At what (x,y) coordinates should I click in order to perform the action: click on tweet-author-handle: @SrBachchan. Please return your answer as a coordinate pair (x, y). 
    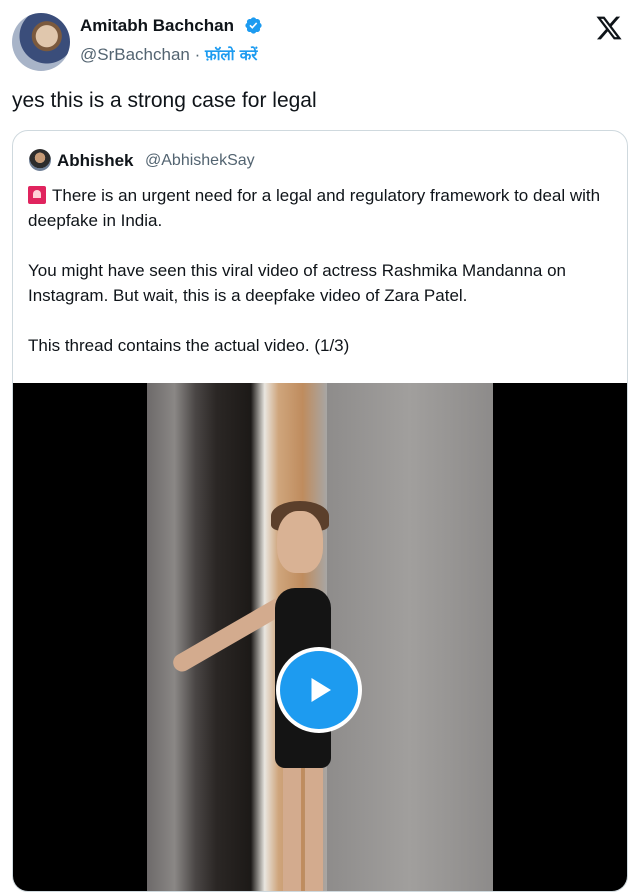
    Looking at the image, I should click on (135, 54).